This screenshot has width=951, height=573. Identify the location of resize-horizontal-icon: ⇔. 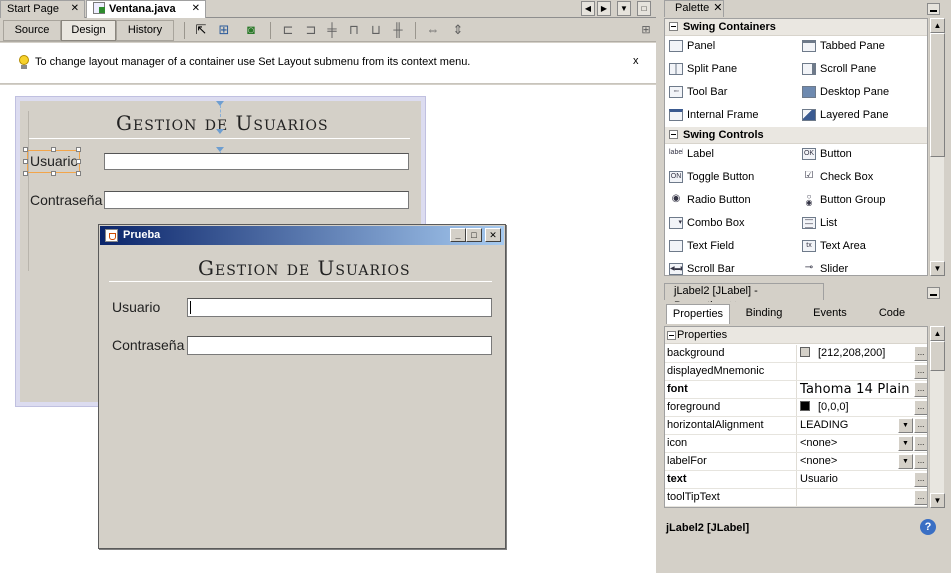
(433, 30).